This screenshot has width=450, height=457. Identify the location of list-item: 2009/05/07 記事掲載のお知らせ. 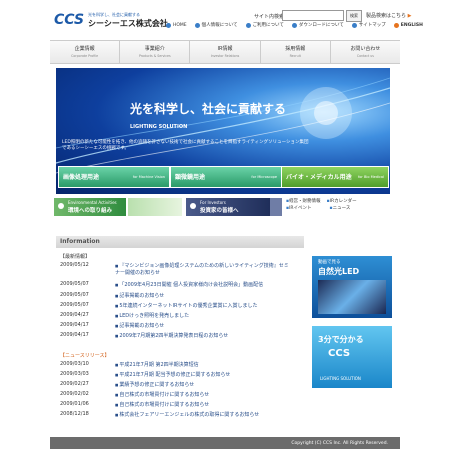
(180, 297).